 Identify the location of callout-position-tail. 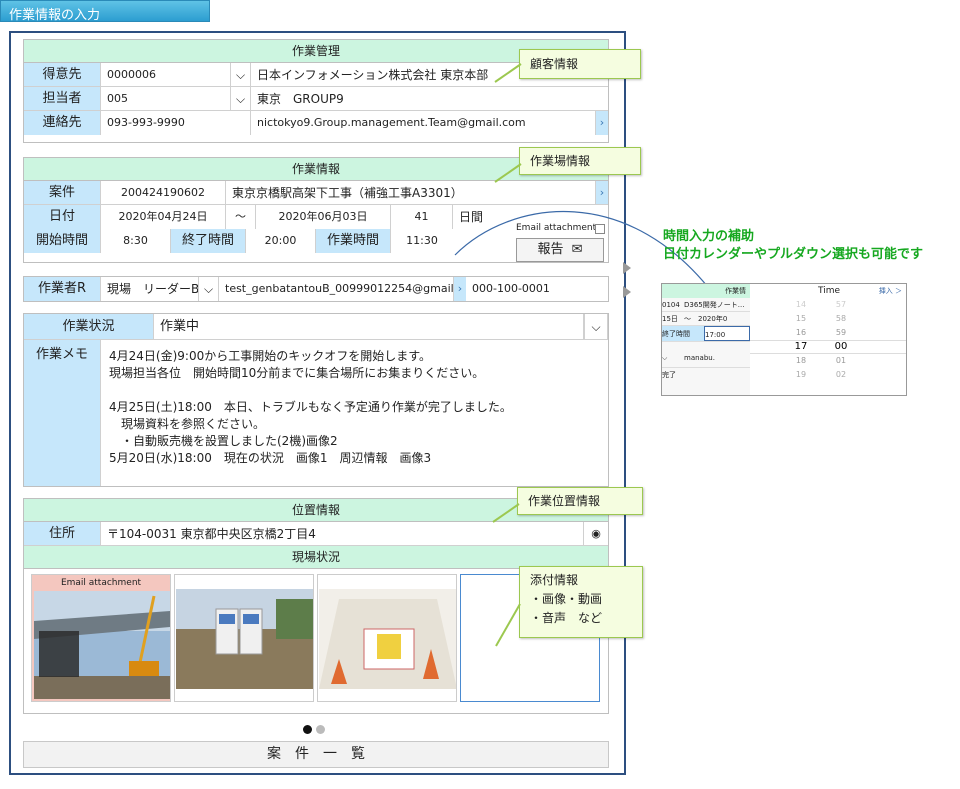
(506, 513).